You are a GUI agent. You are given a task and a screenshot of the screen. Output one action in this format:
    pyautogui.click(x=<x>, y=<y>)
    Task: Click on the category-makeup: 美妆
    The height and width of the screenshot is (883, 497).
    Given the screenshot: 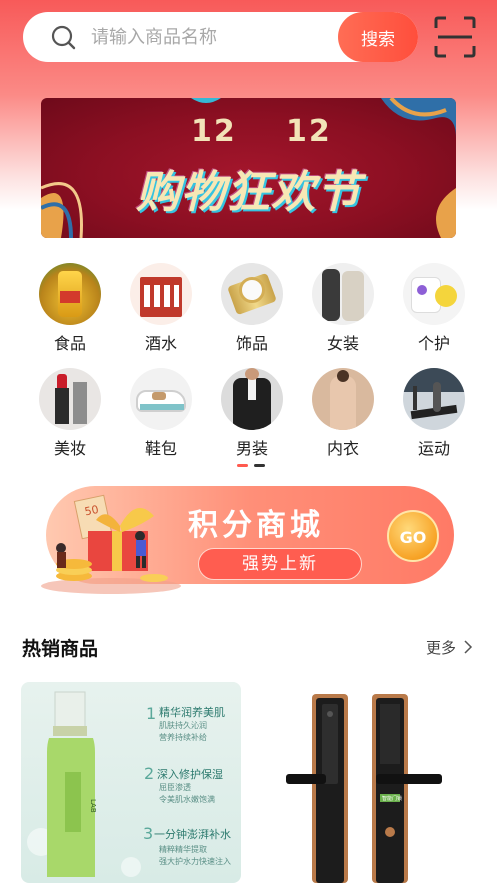 What is the action you would take?
    pyautogui.click(x=70, y=413)
    